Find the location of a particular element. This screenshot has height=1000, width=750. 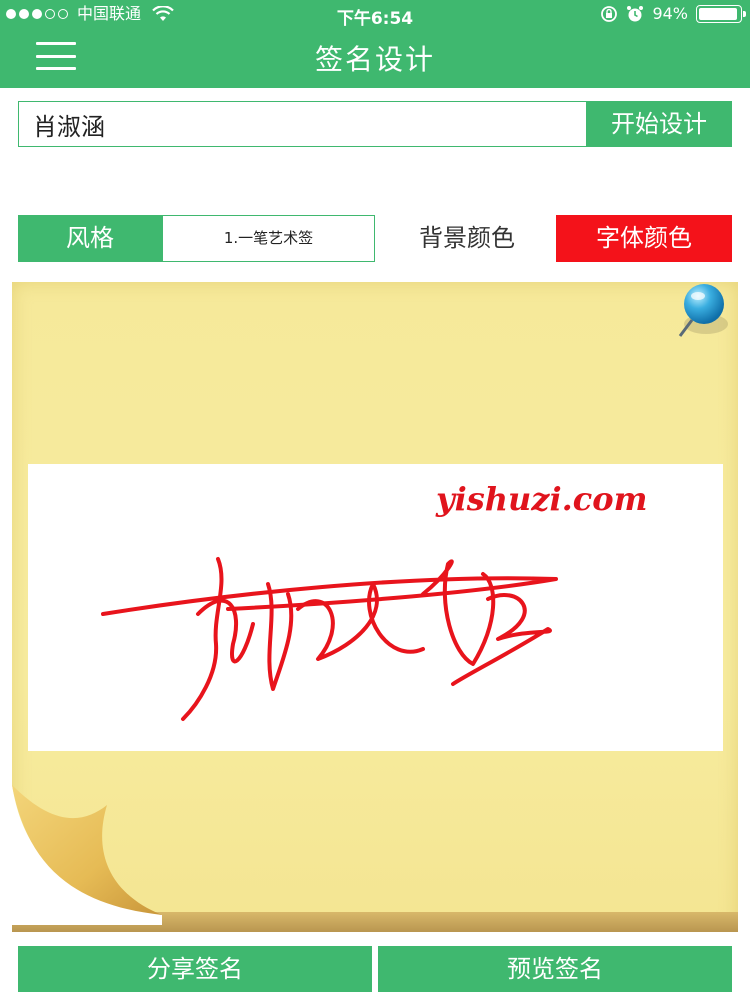

top-bar: 中国联通 下午6:54 94% 签名设计 is located at coordinates (375, 44).